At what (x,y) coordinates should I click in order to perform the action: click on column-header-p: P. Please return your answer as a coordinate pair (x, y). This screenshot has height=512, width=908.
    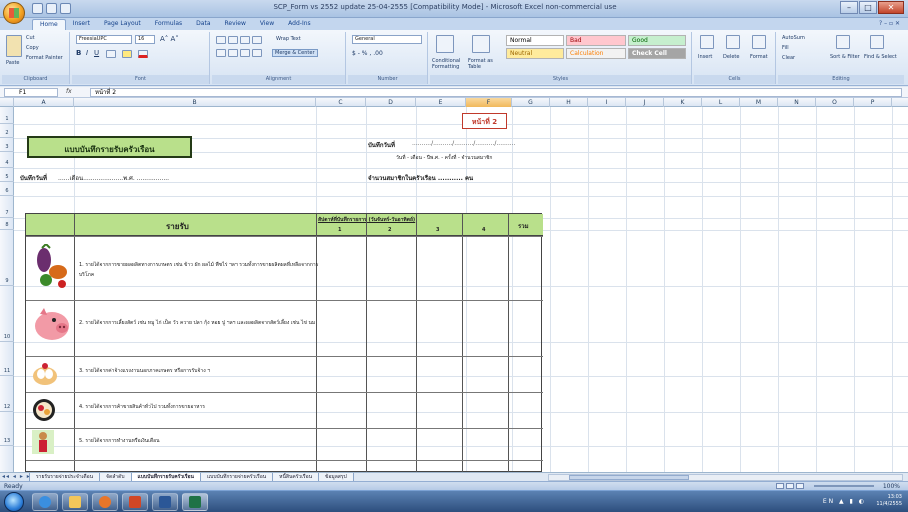
    Looking at the image, I should click on (873, 102).